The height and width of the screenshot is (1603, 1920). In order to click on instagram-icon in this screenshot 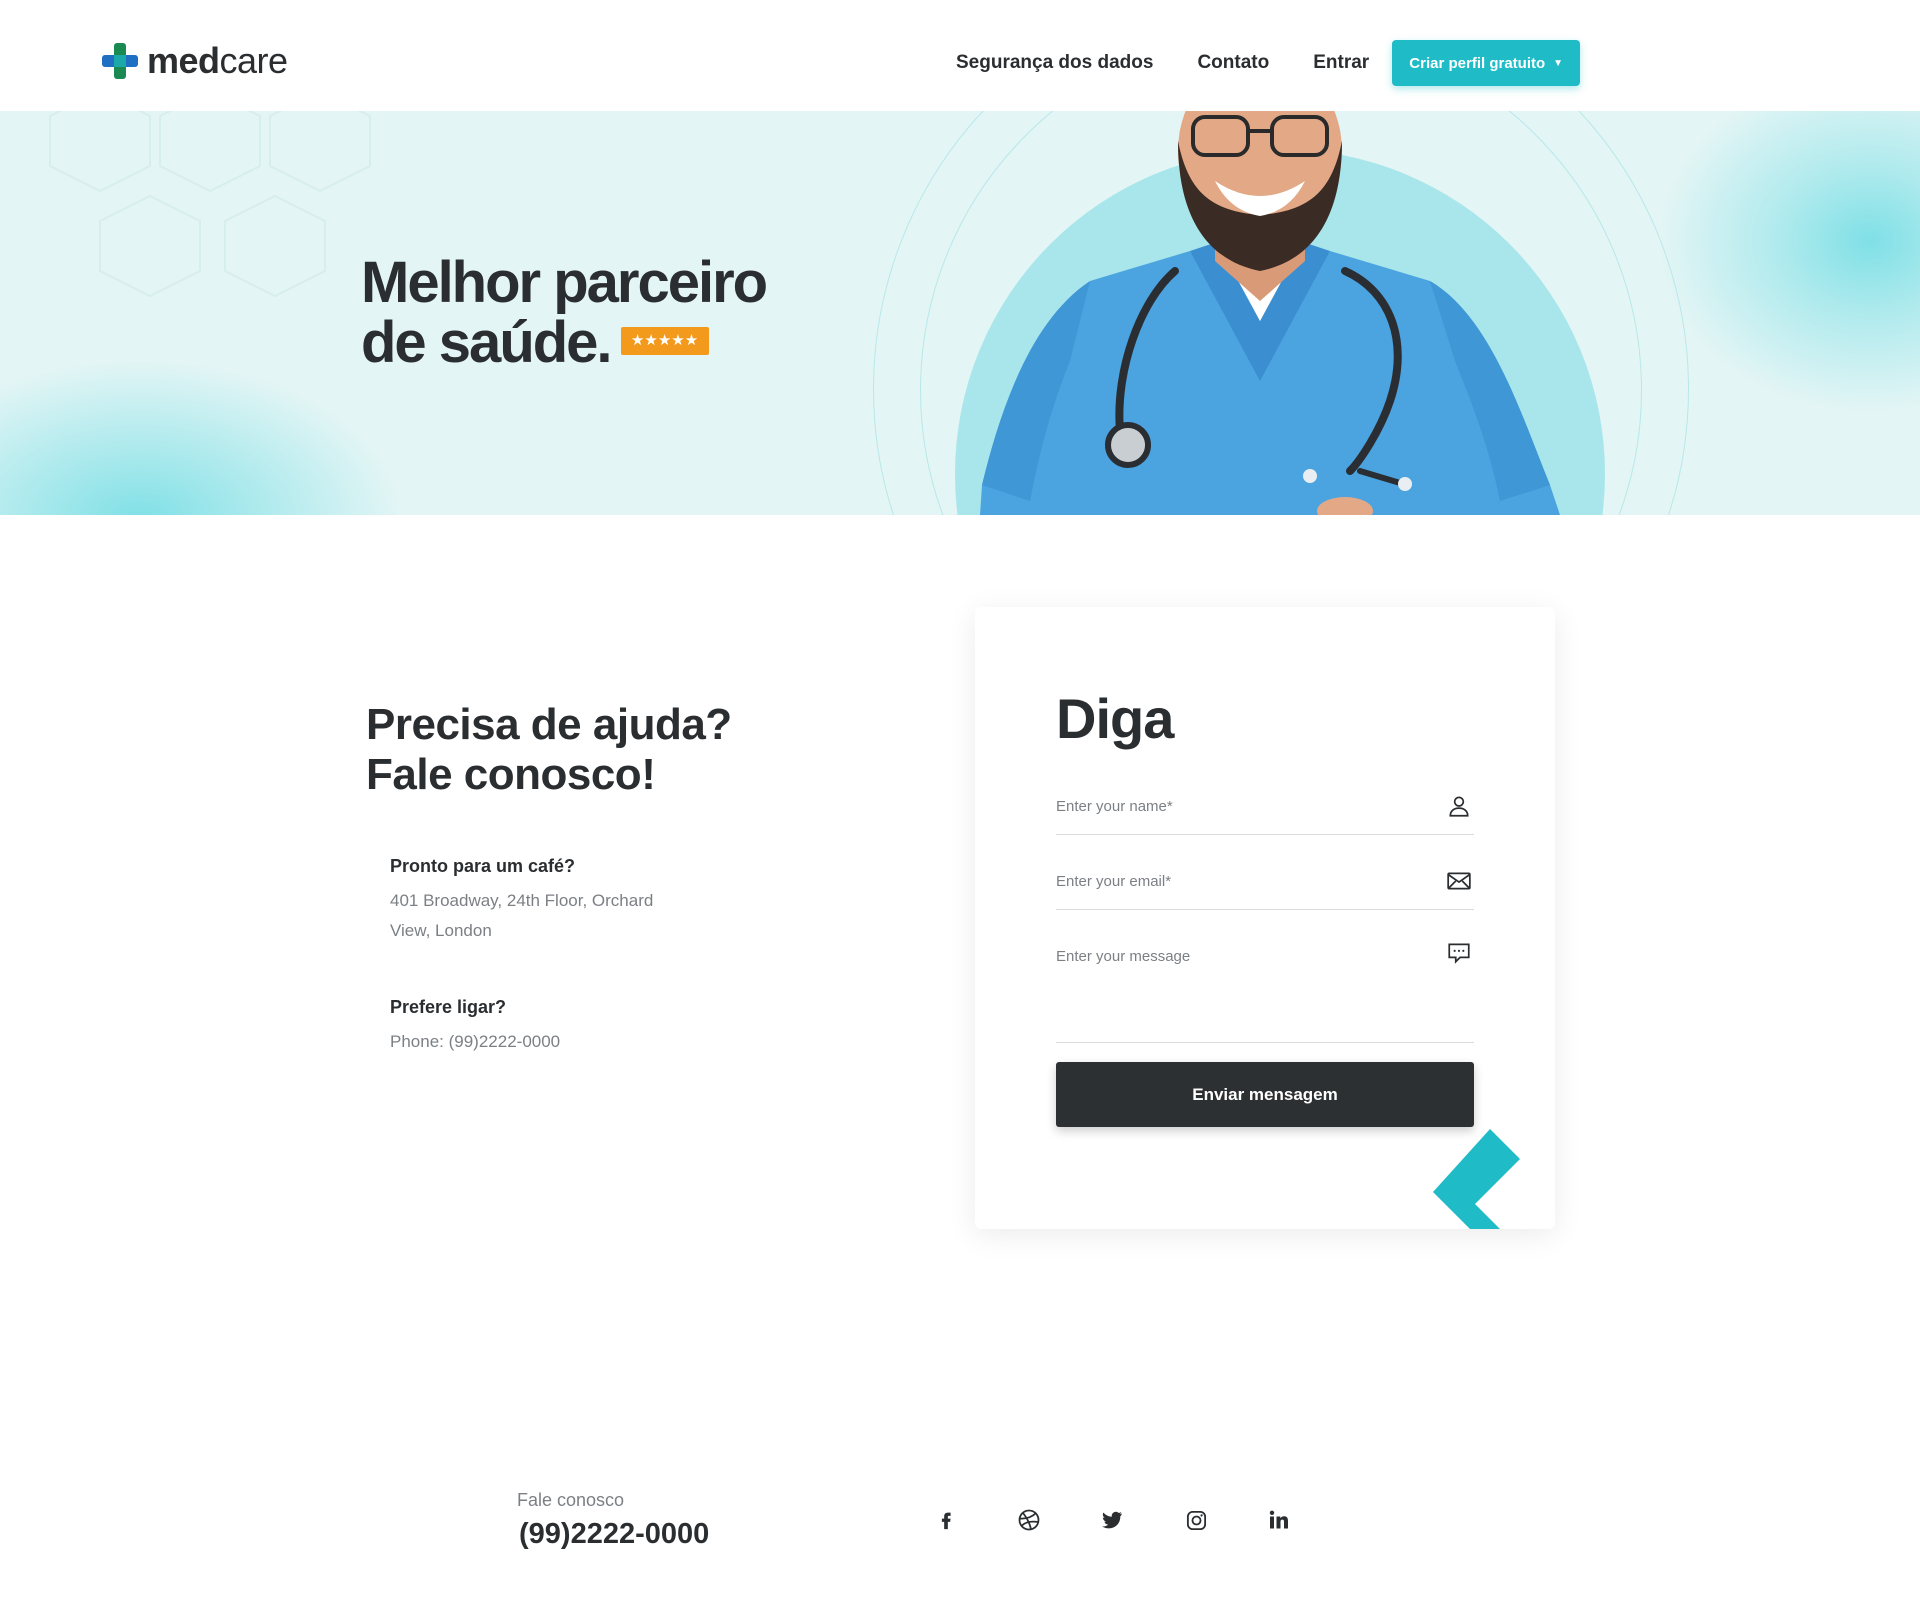, I will do `click(1196, 1520)`.